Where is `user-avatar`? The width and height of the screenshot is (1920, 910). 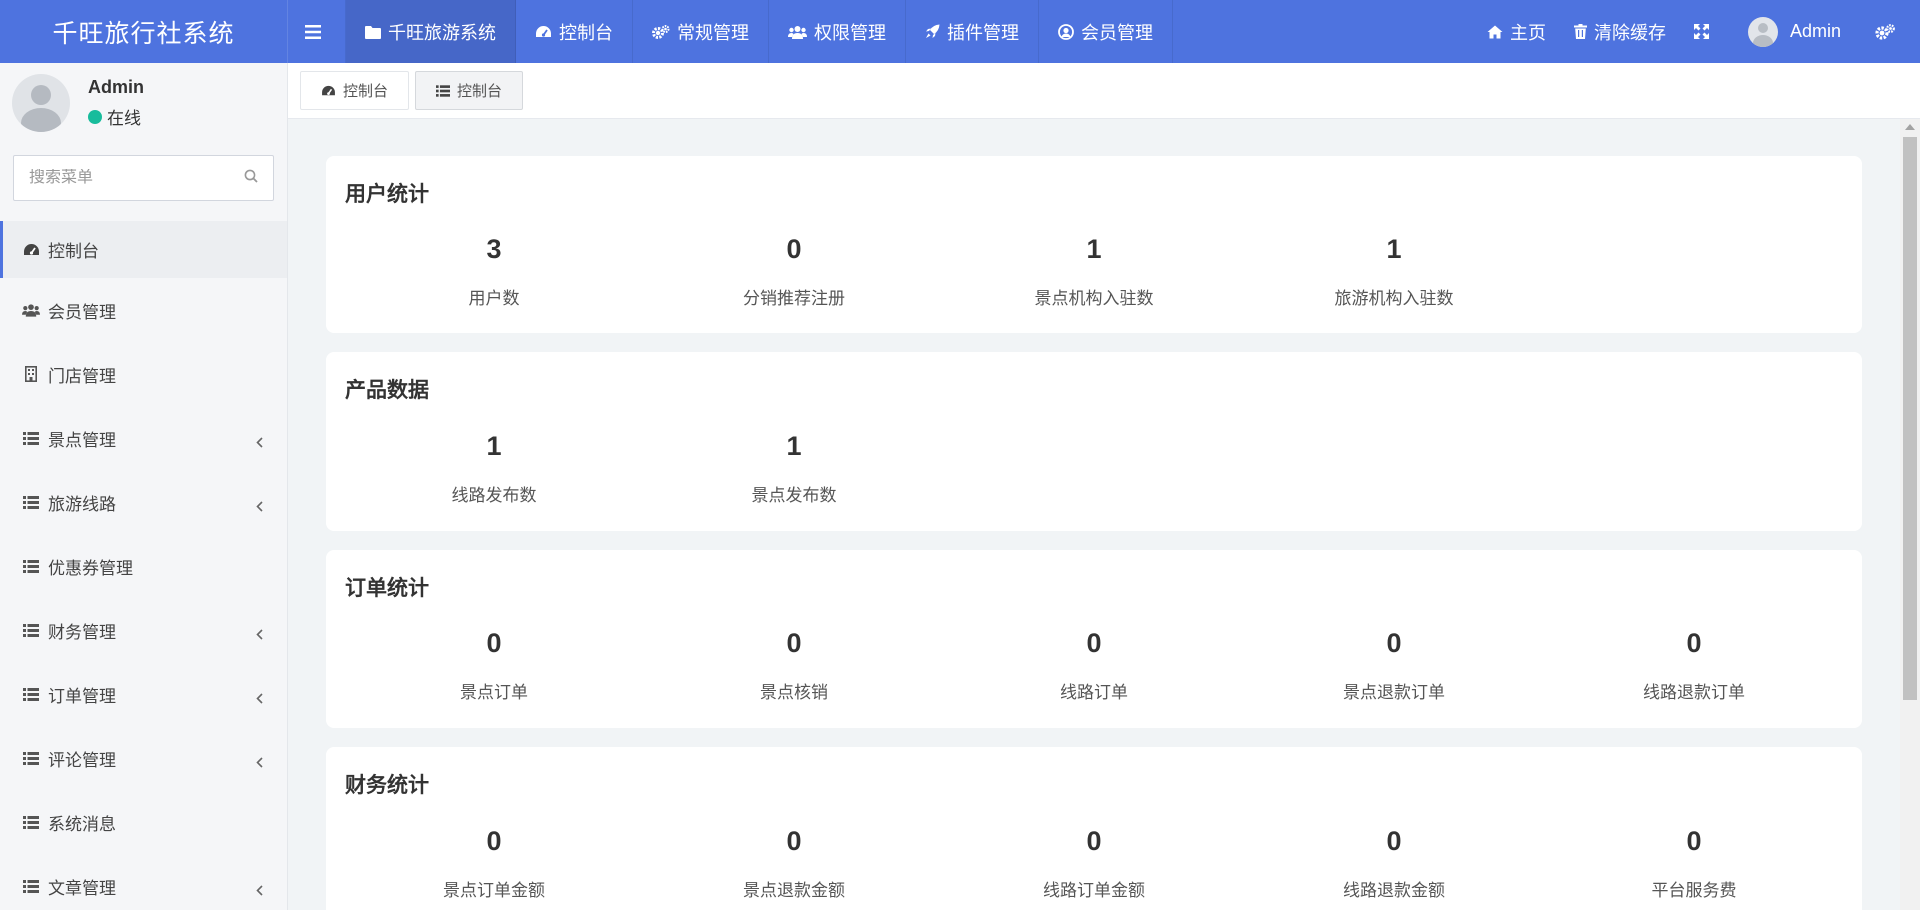 user-avatar is located at coordinates (1762, 31).